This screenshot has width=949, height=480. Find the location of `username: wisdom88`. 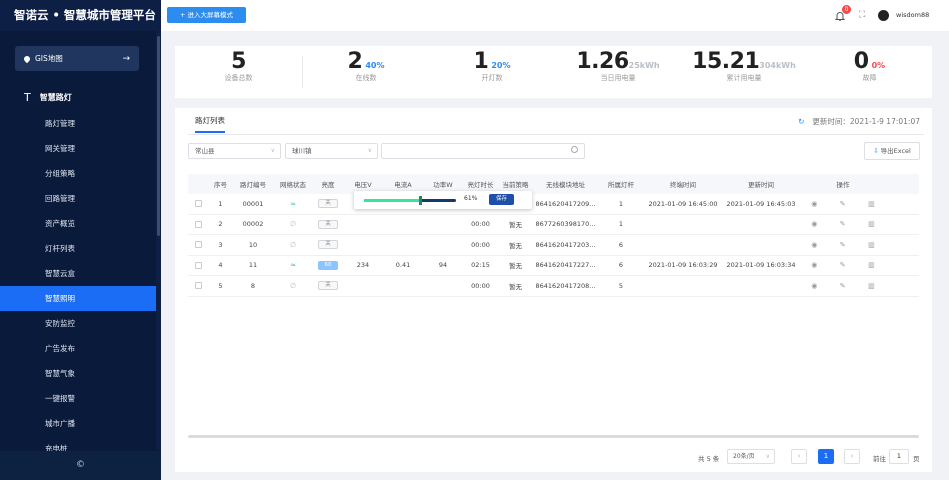

username: wisdom88 is located at coordinates (912, 15).